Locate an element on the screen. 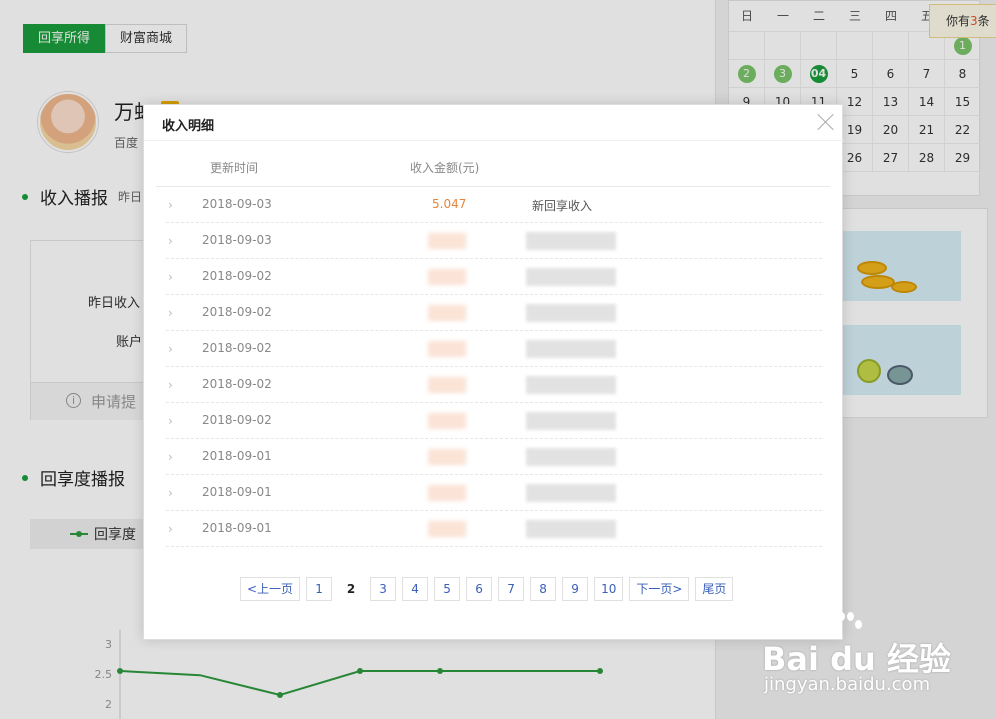 This screenshot has height=719, width=996. page-button: 3 is located at coordinates (383, 589).